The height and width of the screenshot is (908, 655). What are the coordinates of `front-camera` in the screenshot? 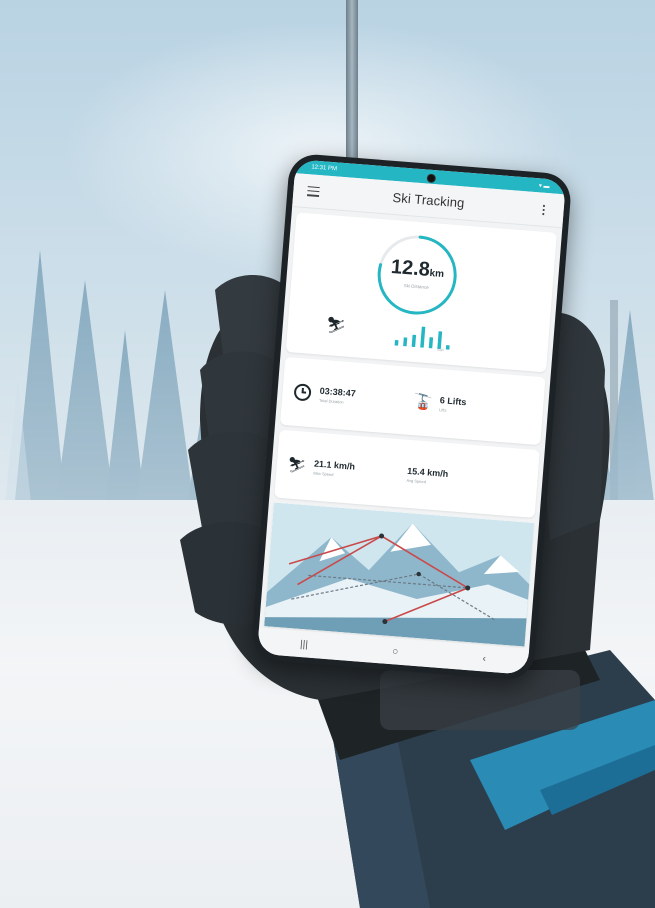 It's located at (430, 178).